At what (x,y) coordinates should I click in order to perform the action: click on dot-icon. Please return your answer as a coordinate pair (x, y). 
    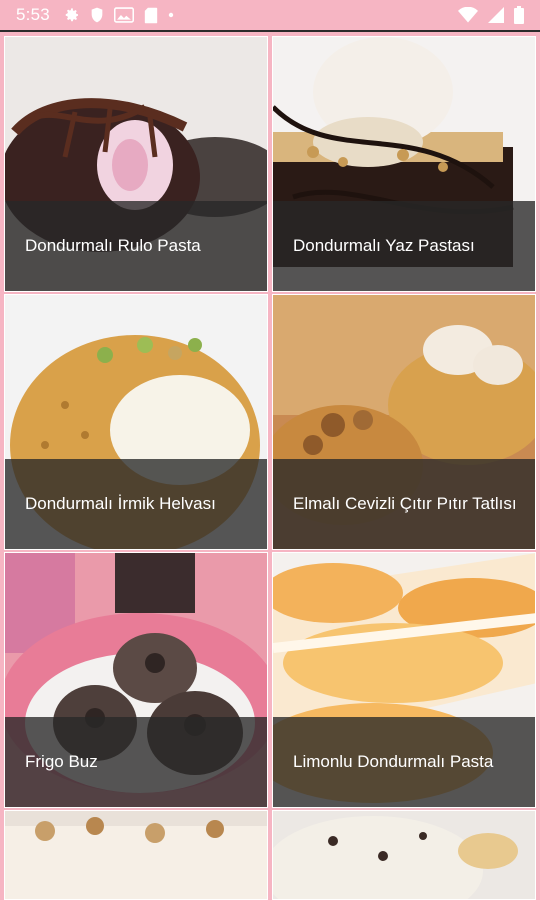
    Looking at the image, I should click on (171, 15).